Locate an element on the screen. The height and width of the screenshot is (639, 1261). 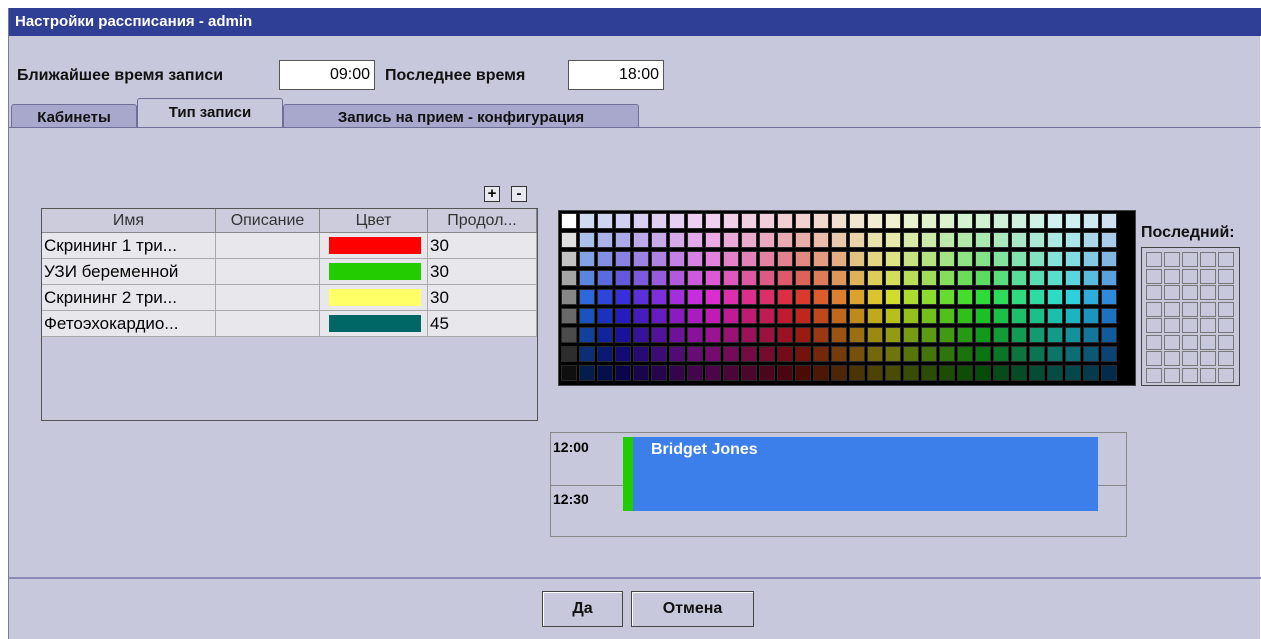
cell-duration: 30 is located at coordinates (482, 246).